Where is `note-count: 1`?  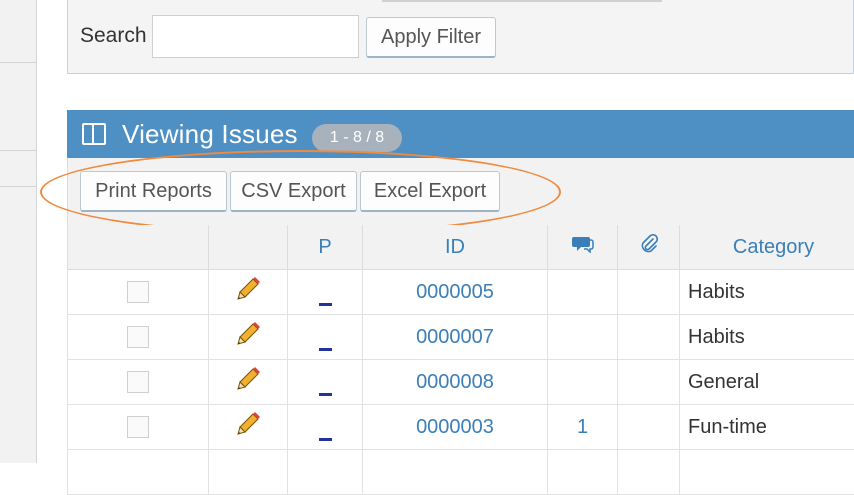
note-count: 1 is located at coordinates (582, 427).